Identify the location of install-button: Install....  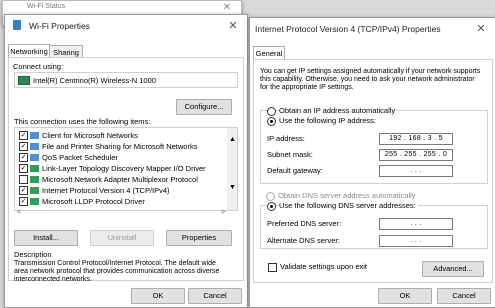
(46, 238).